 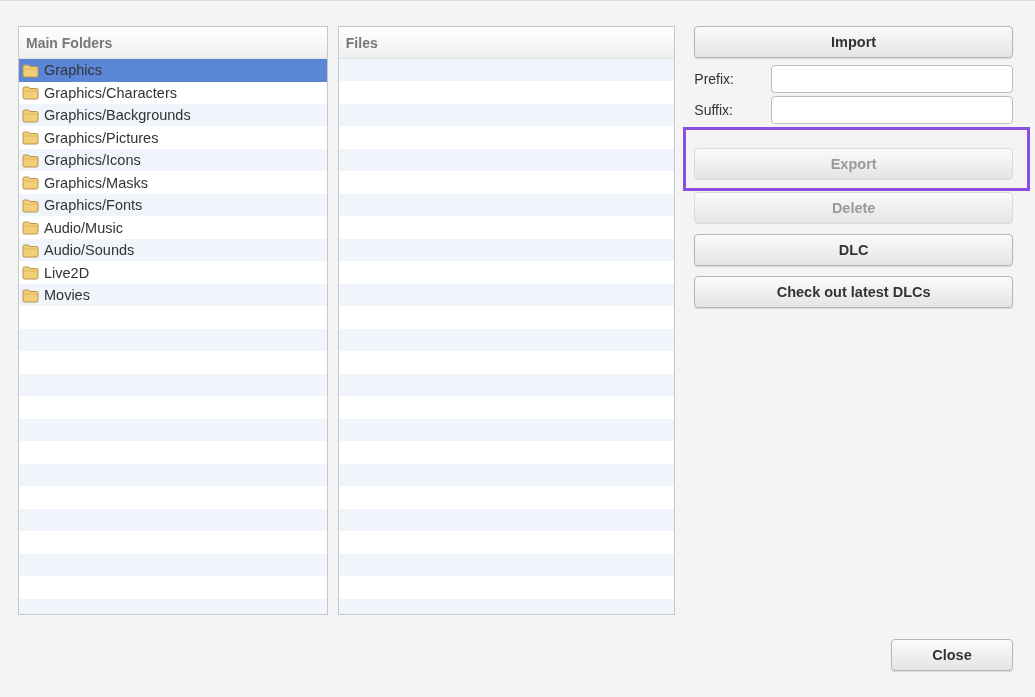 I want to click on folder-item: Audio/Music, so click(x=173, y=227).